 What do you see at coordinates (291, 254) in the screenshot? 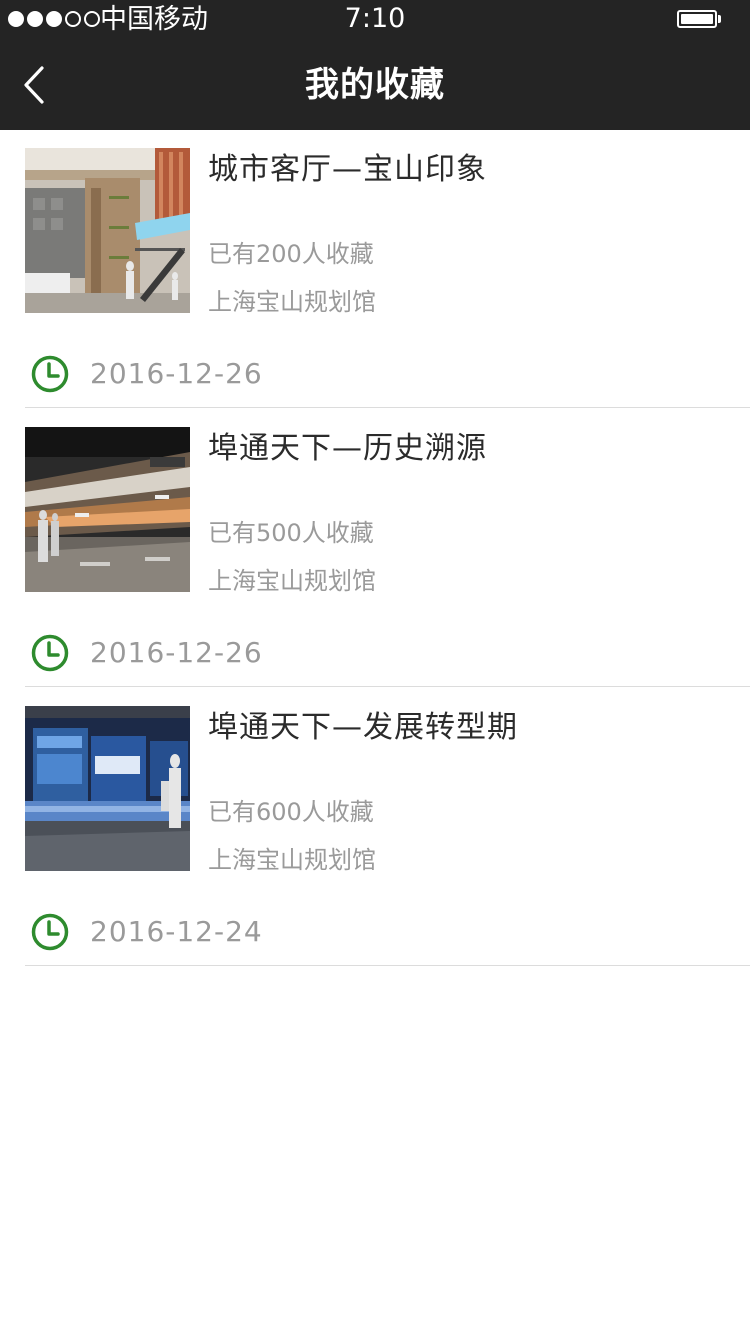
I see `favorite-count: 已有200人收藏` at bounding box center [291, 254].